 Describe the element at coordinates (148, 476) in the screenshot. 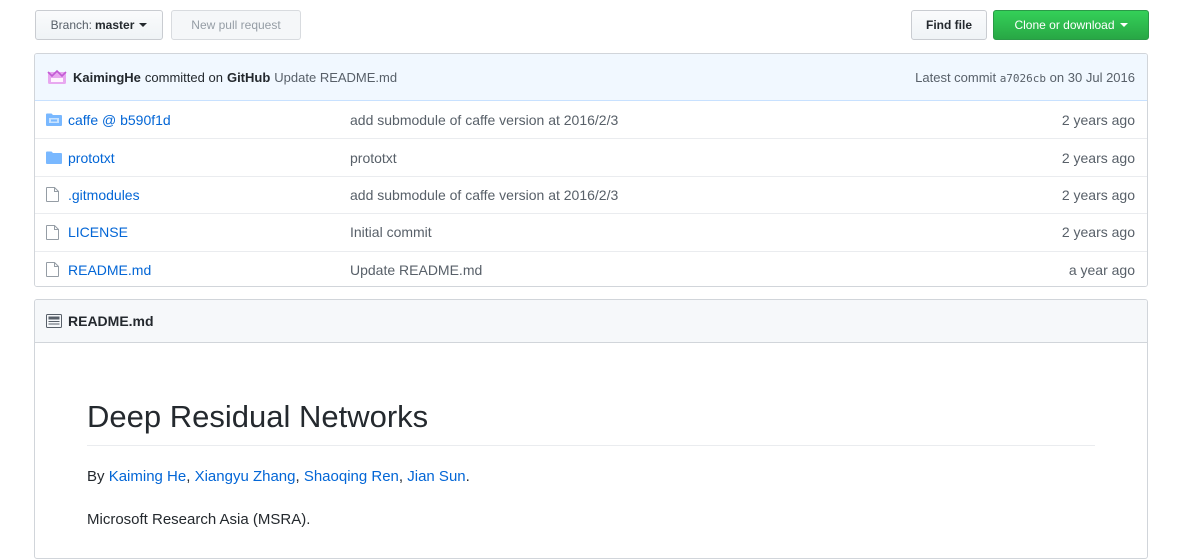

I see `author-link: Kaiming He` at that location.